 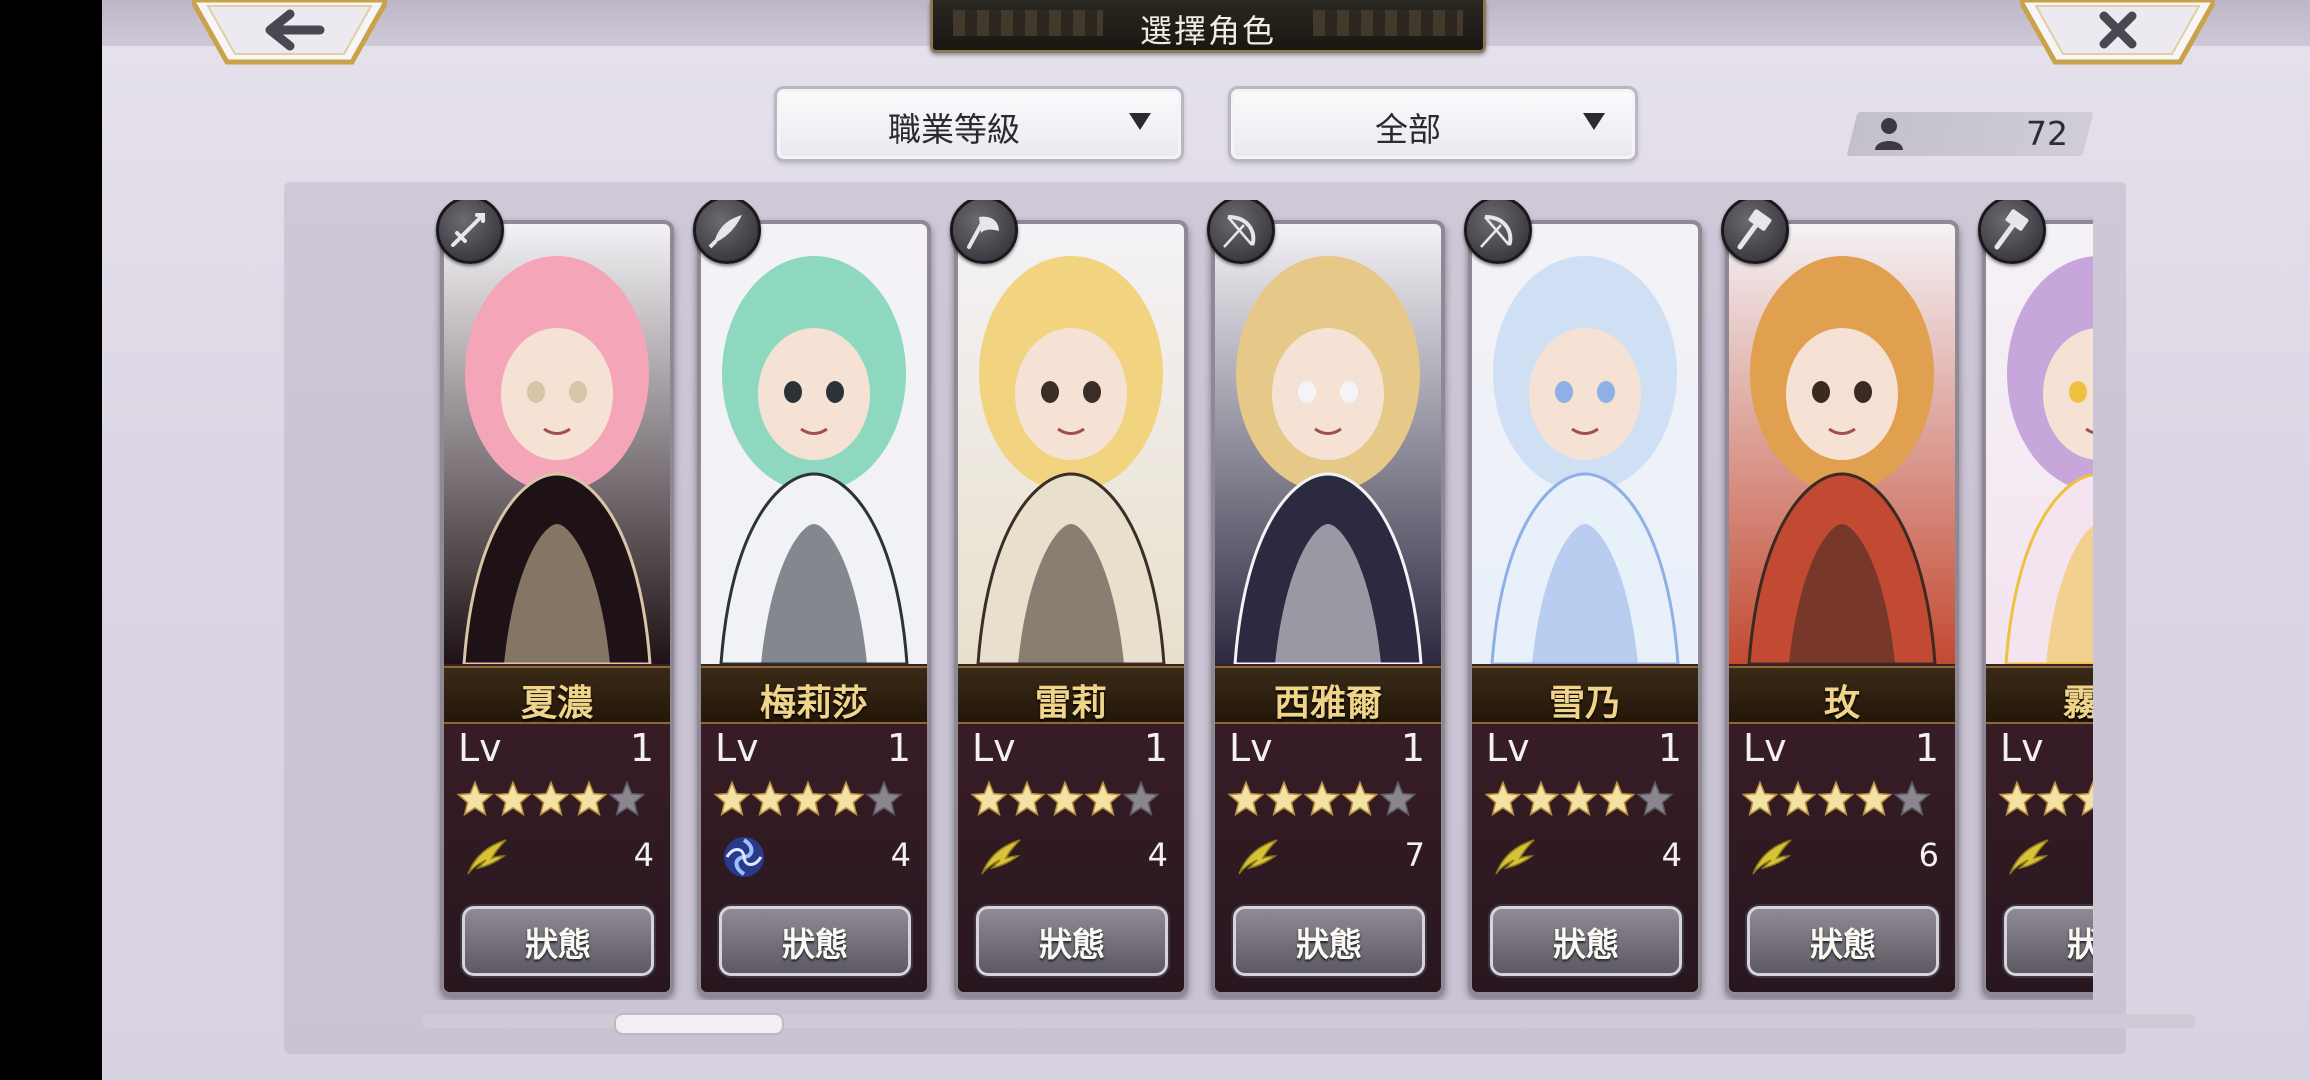 I want to click on character-card: 梅莉莎 Lv 1 4 狀態, so click(x=814, y=608).